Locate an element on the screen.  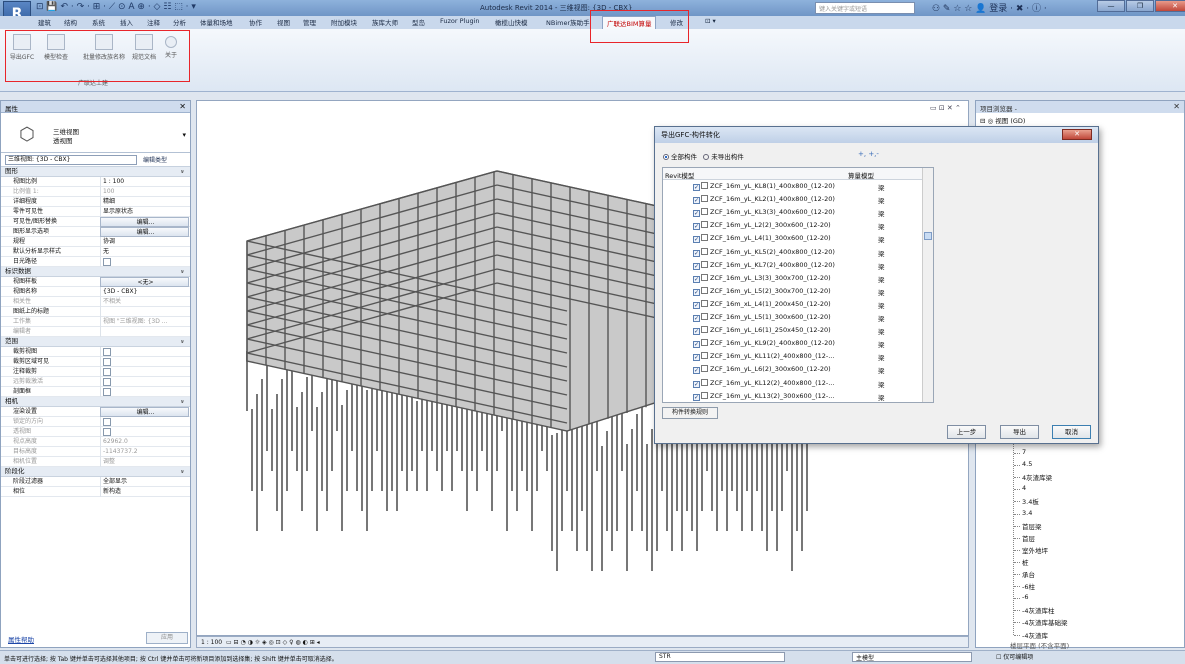
view-bar-icons: ▭ ⊟ ◔ ◑ ☼ ◈ ◎ ⊡ ◇ ♀ ◍ ◐ ⊞ ◂ is located at coordinates (273, 642).